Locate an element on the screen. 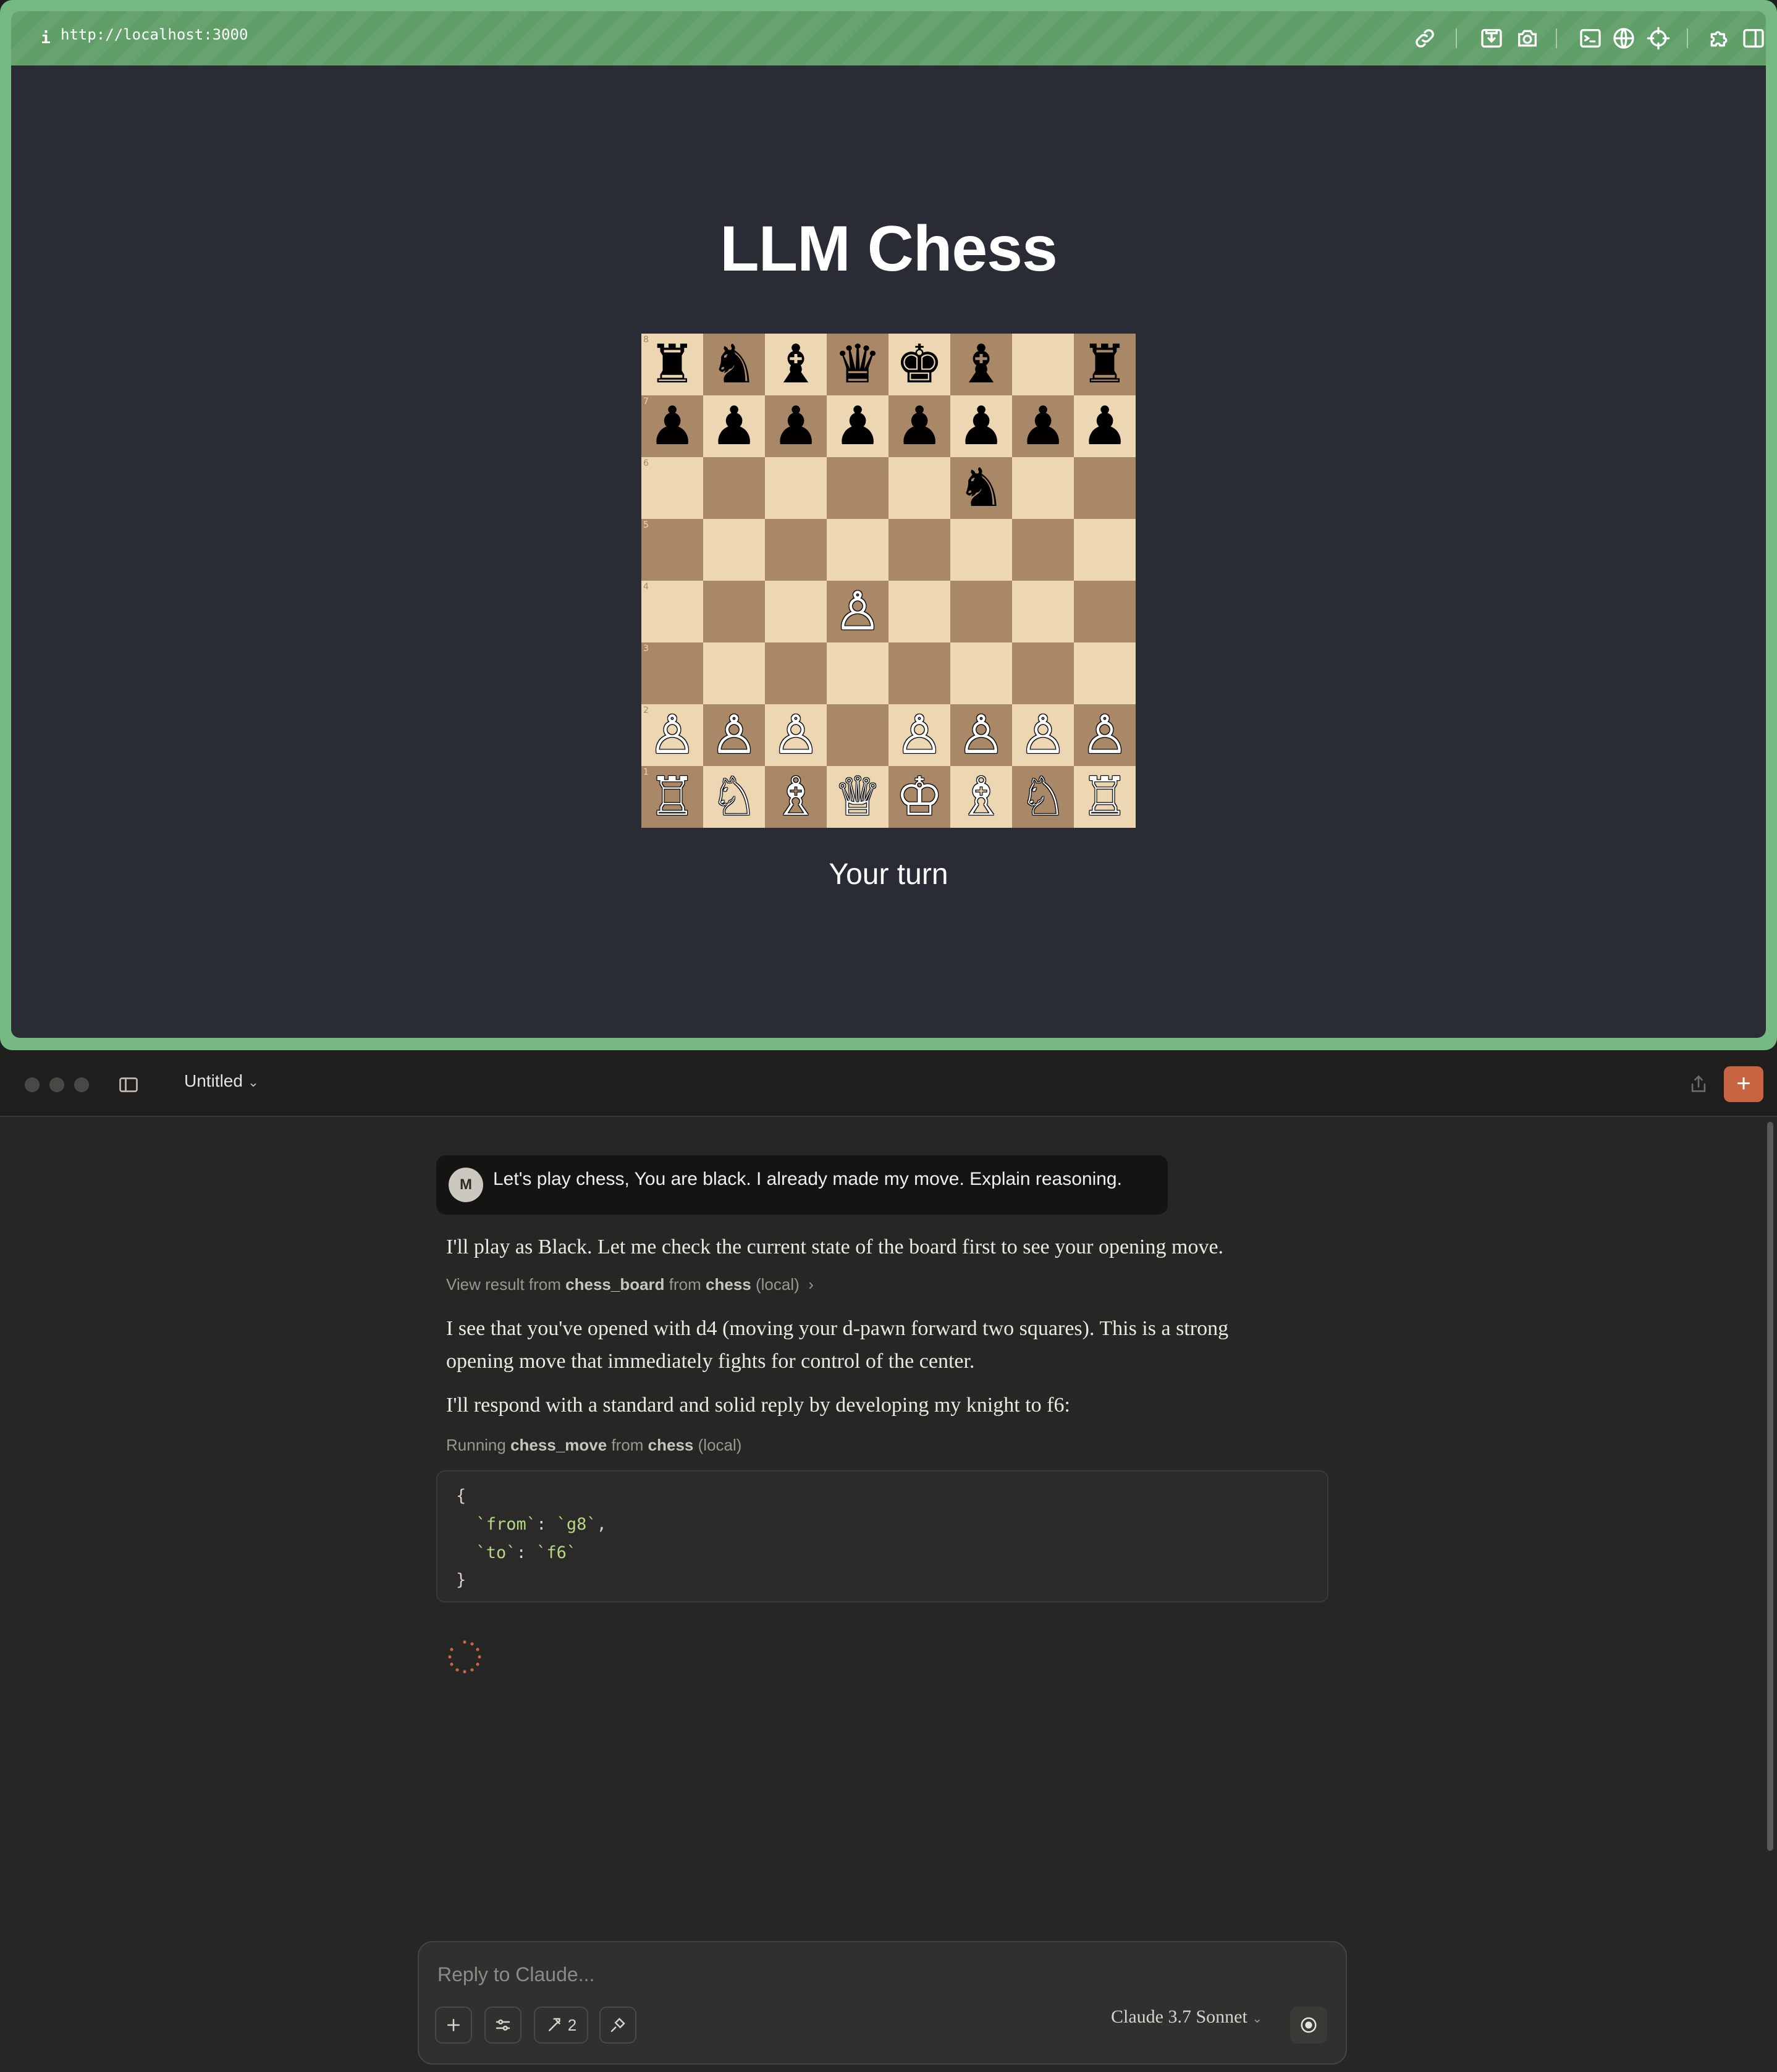  board-square-e6 is located at coordinates (919, 488).